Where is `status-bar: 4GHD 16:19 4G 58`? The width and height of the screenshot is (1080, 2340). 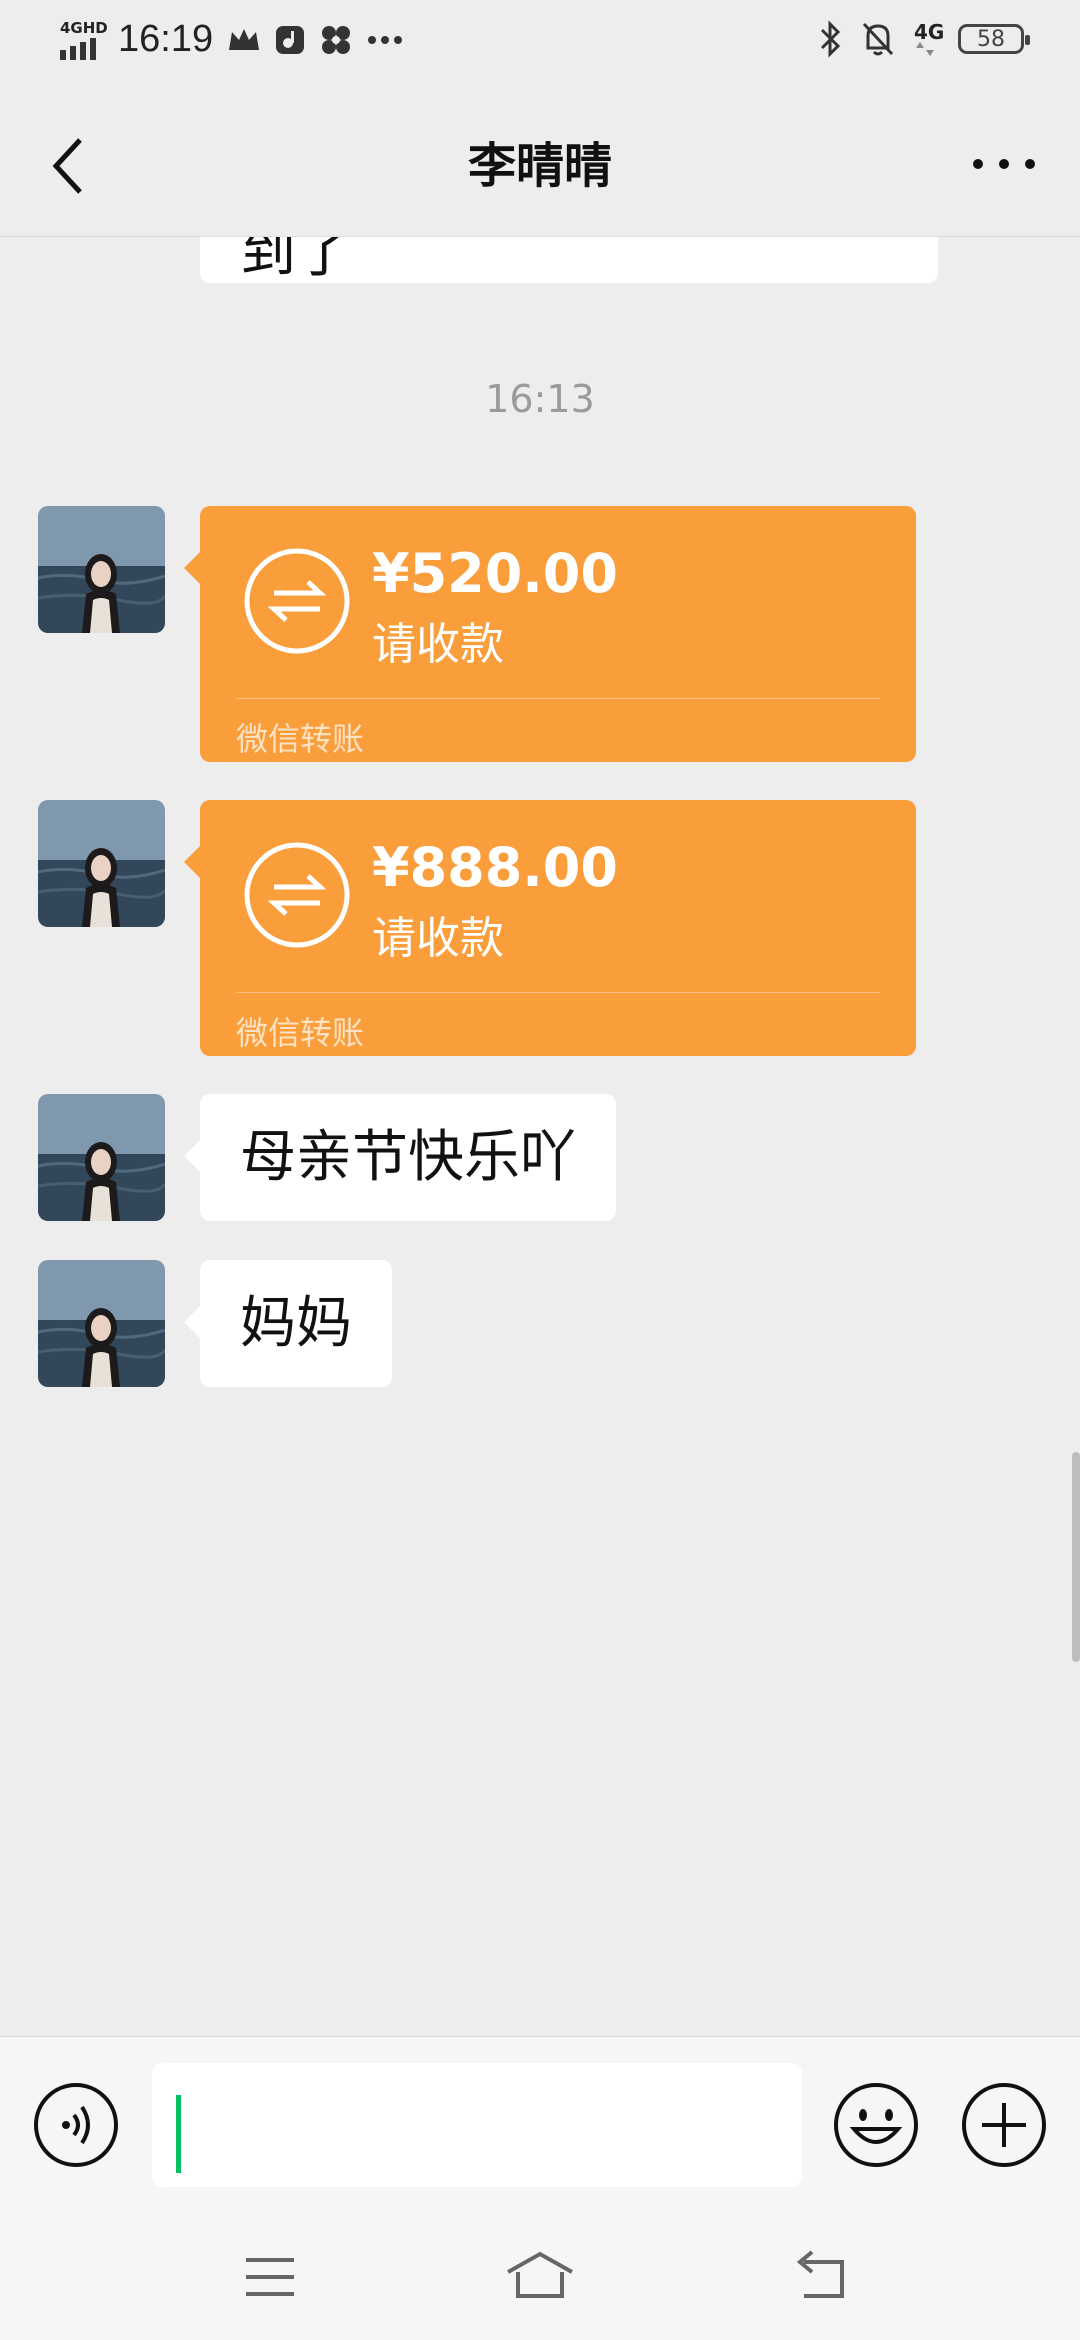
status-bar: 4GHD 16:19 4G 58 is located at coordinates (540, 43).